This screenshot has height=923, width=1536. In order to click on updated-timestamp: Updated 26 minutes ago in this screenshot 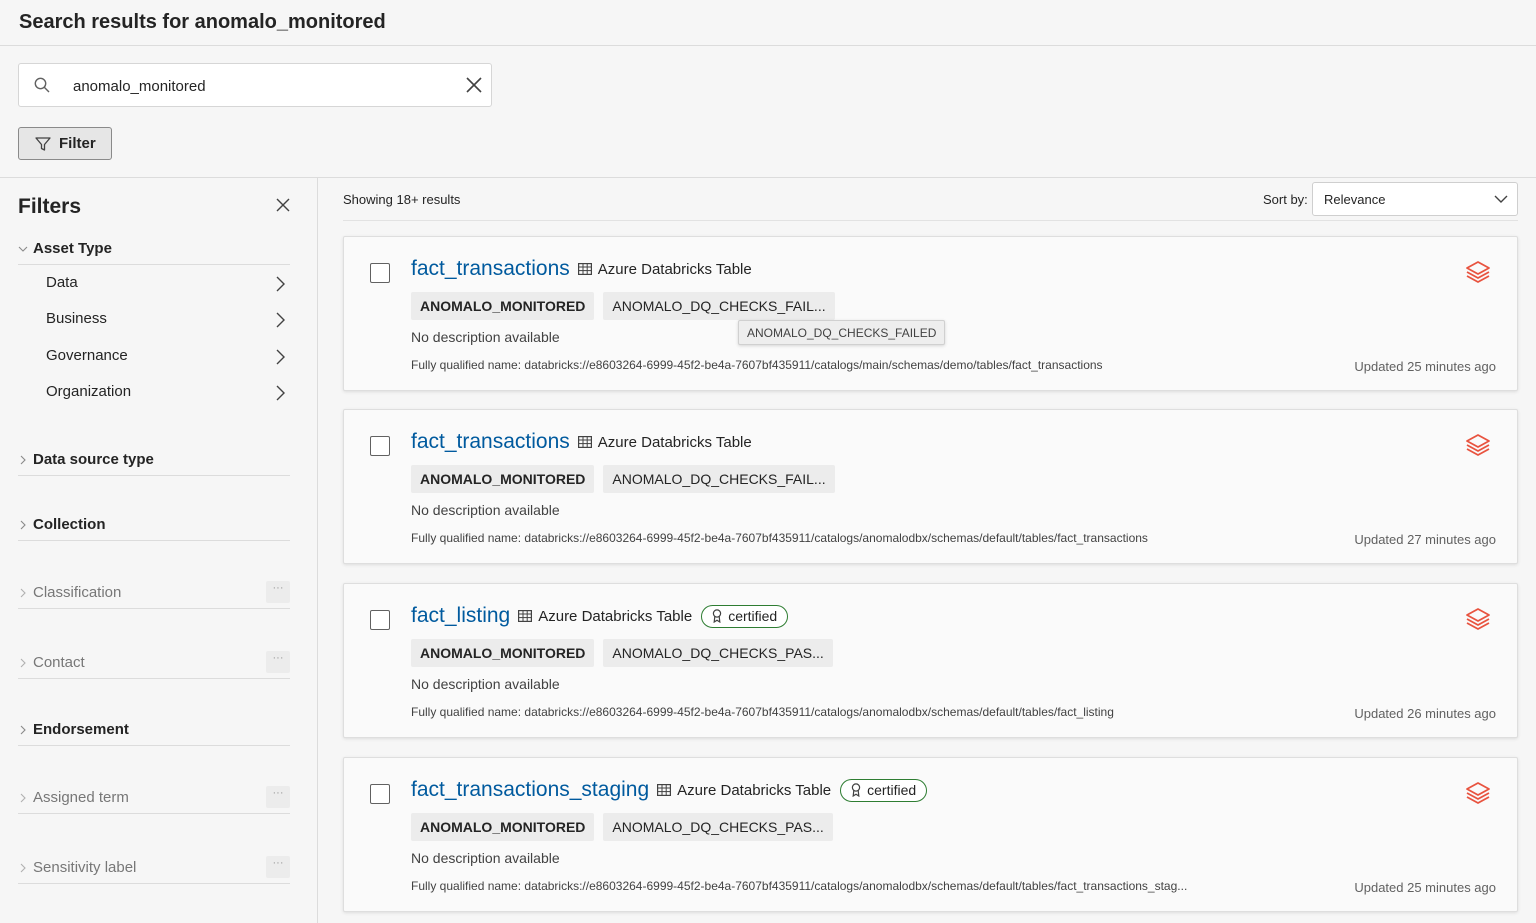, I will do `click(1425, 713)`.